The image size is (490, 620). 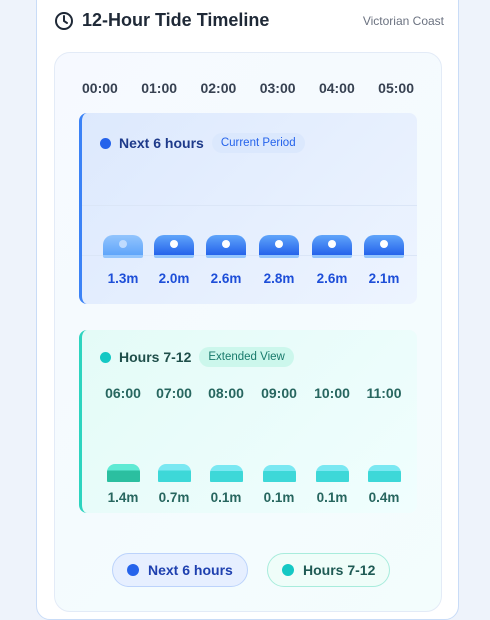 I want to click on card-title: 12-Hour Tide Timeline, so click(x=161, y=20).